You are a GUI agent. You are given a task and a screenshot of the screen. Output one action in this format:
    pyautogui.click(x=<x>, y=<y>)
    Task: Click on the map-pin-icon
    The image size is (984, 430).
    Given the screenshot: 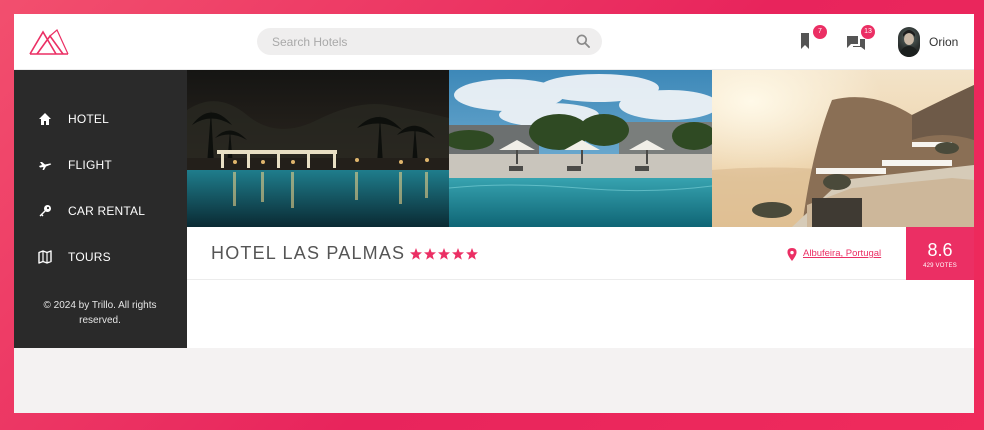 What is the action you would take?
    pyautogui.click(x=792, y=254)
    